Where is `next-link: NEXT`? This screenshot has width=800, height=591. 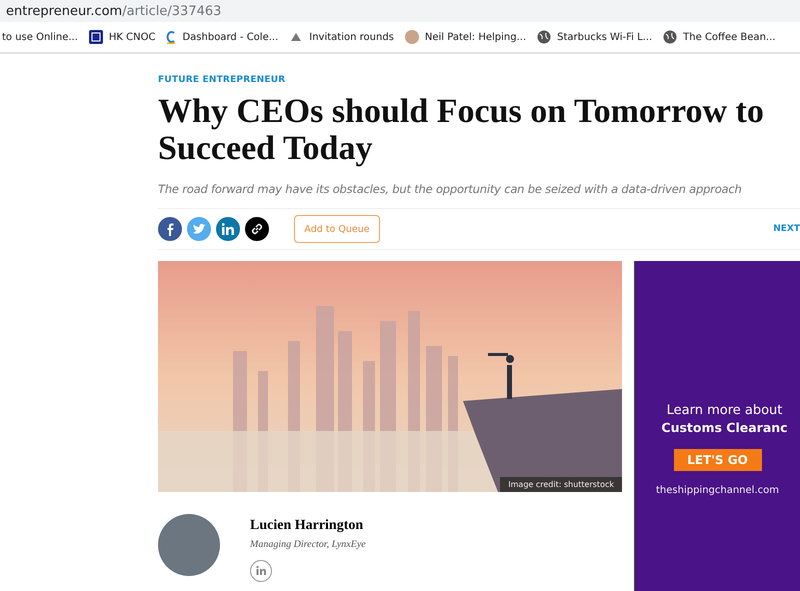
next-link: NEXT is located at coordinates (786, 229).